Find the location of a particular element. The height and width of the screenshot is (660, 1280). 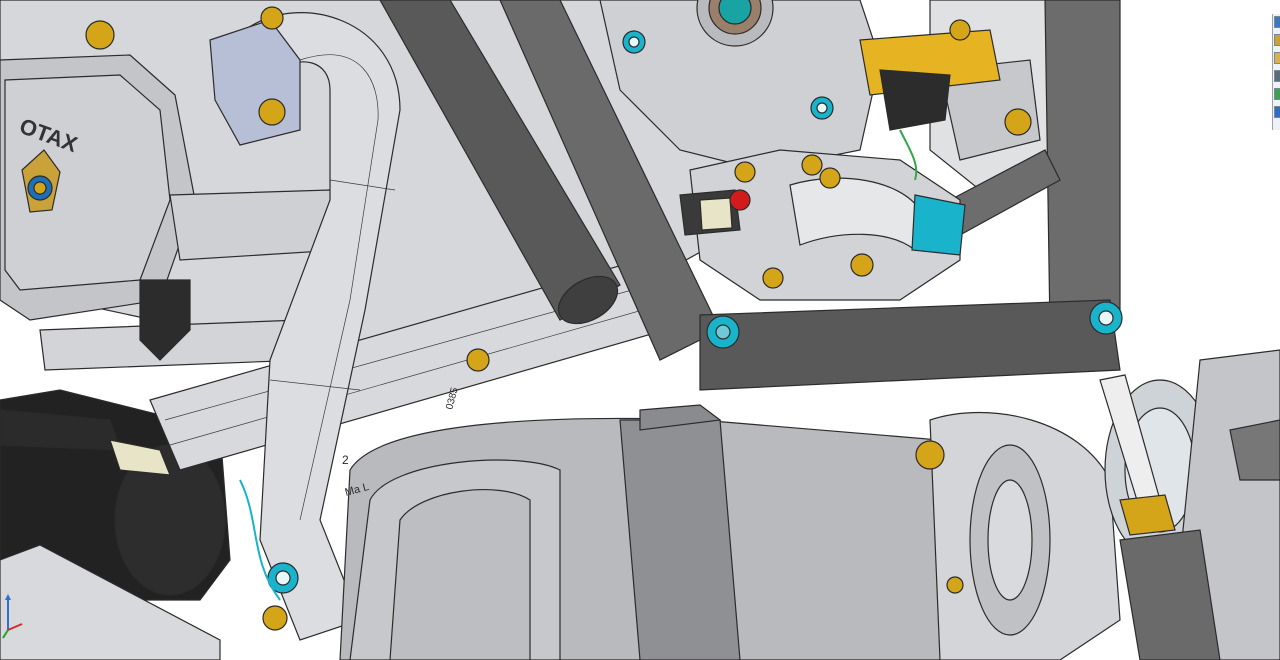

display-style-icon is located at coordinates (1277, 40).